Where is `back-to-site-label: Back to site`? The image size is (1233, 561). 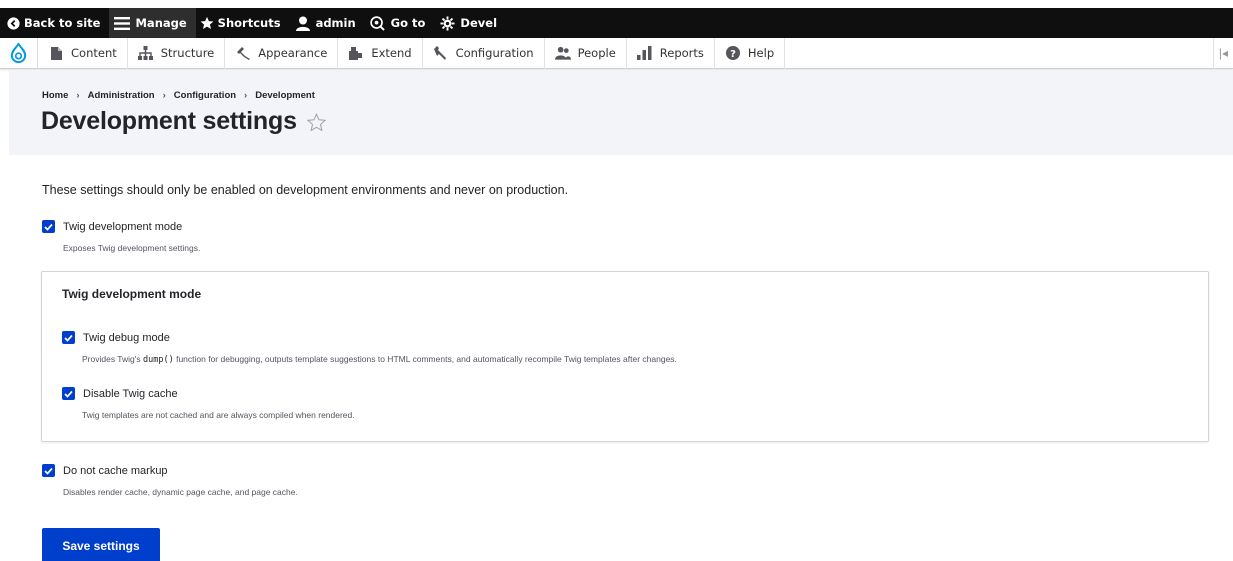 back-to-site-label: Back to site is located at coordinates (62, 23).